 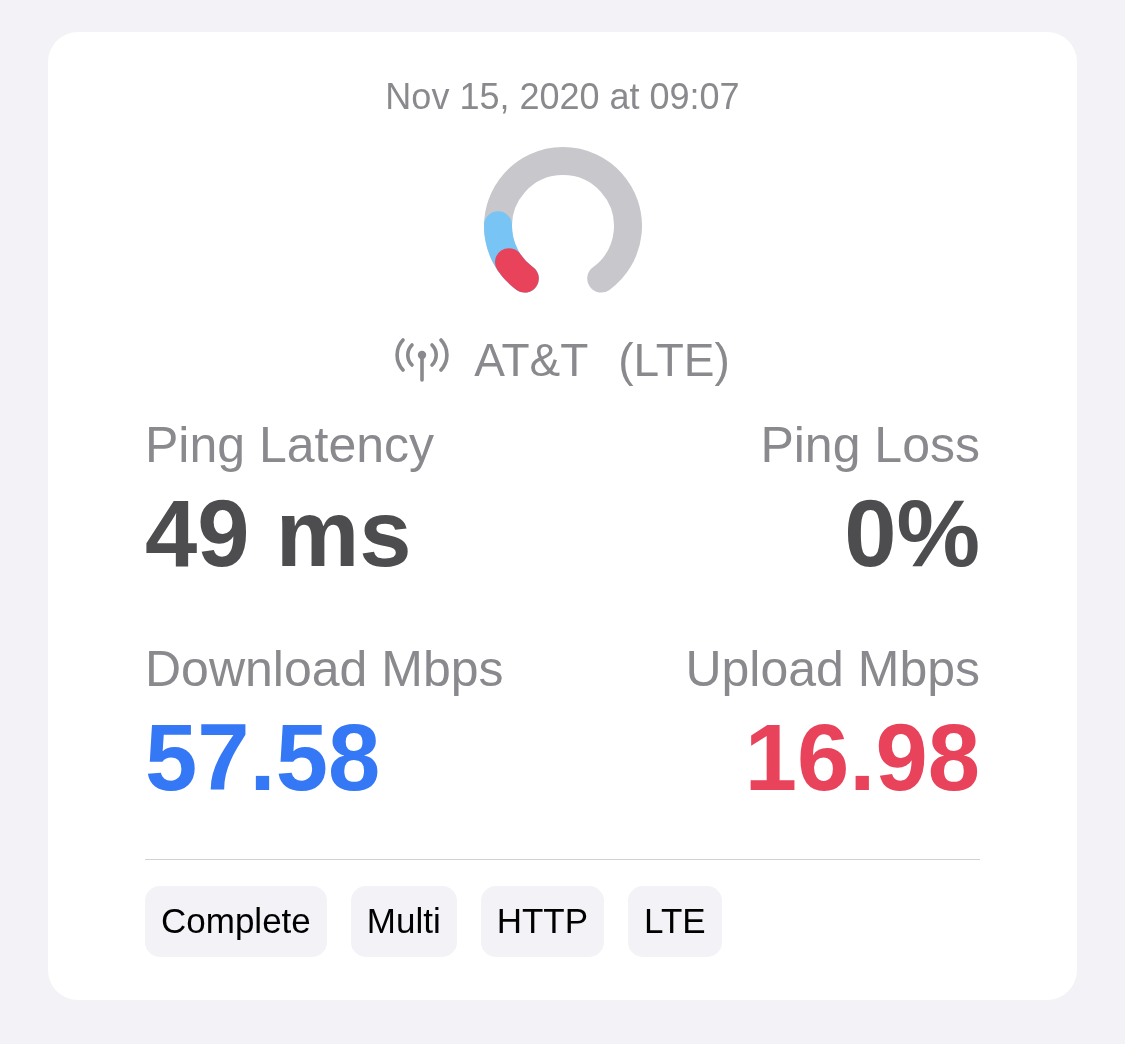 What do you see at coordinates (862, 757) in the screenshot?
I see `metric-value: 16.98` at bounding box center [862, 757].